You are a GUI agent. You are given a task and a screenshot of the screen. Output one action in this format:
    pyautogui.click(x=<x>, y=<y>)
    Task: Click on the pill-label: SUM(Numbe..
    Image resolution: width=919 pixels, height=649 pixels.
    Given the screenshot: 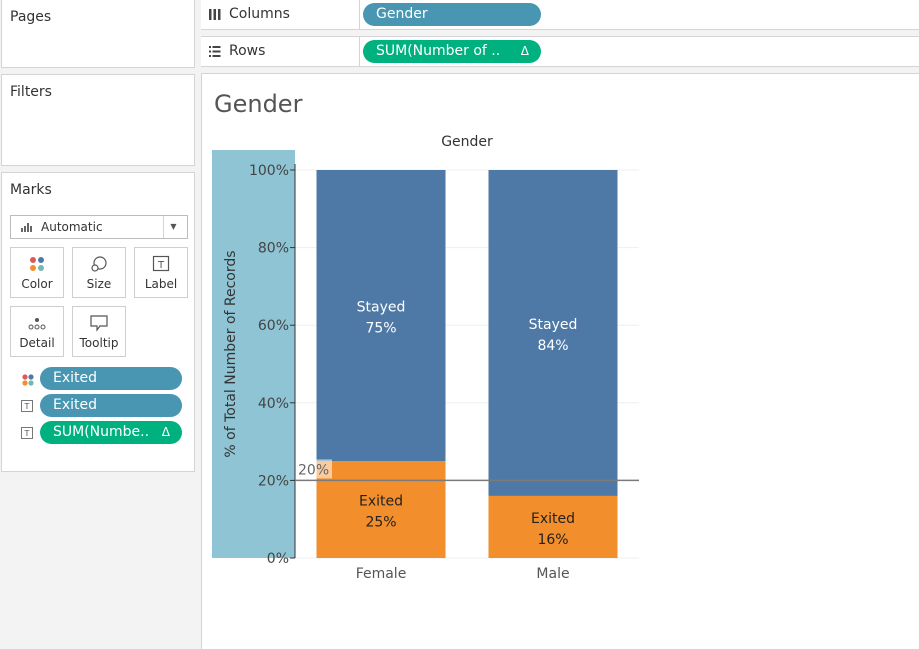 What is the action you would take?
    pyautogui.click(x=101, y=432)
    